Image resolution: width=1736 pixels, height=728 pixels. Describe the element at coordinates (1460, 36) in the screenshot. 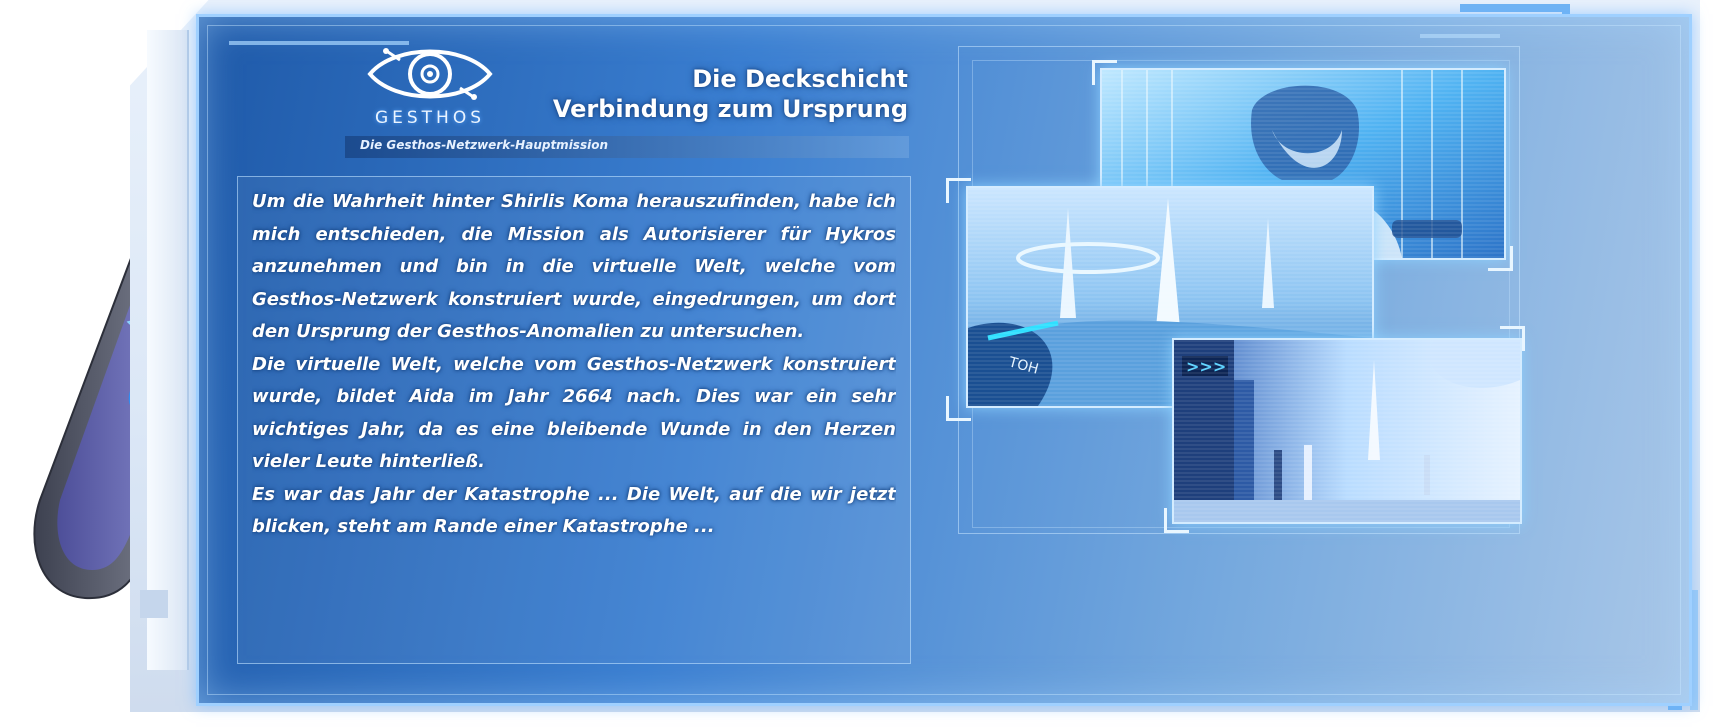

I see `collage-bar-top` at that location.